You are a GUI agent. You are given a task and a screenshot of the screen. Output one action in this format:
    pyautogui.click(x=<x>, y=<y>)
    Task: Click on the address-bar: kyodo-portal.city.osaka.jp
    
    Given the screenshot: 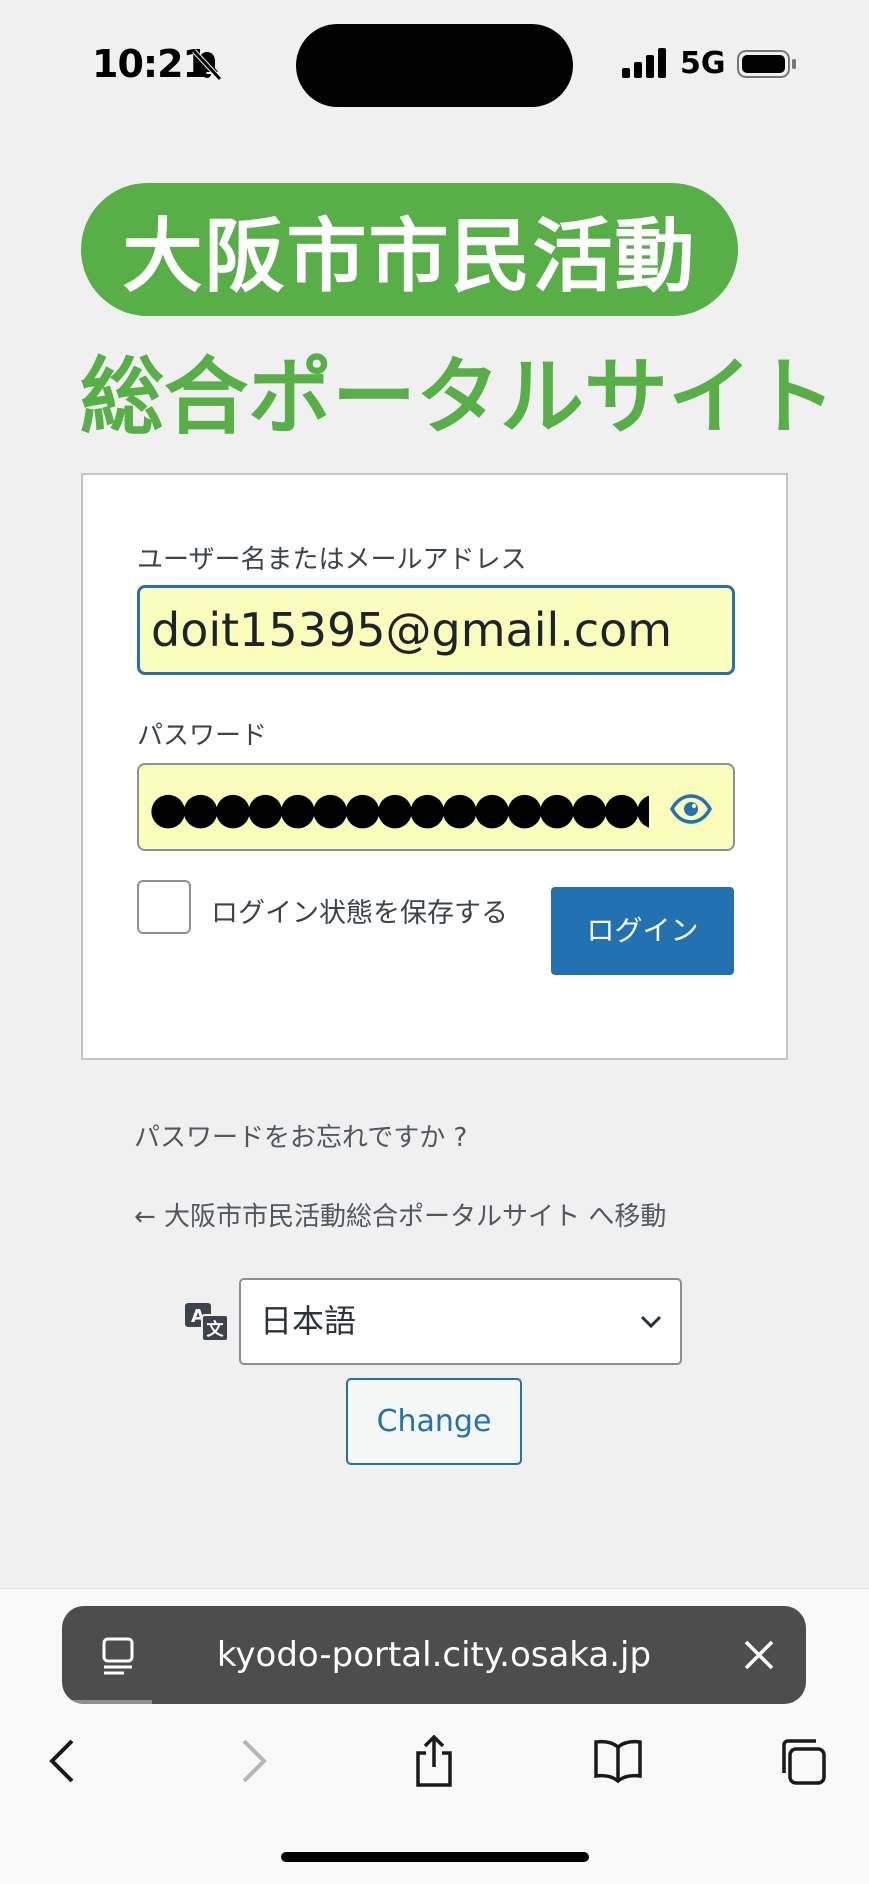 What is the action you would take?
    pyautogui.click(x=434, y=1655)
    